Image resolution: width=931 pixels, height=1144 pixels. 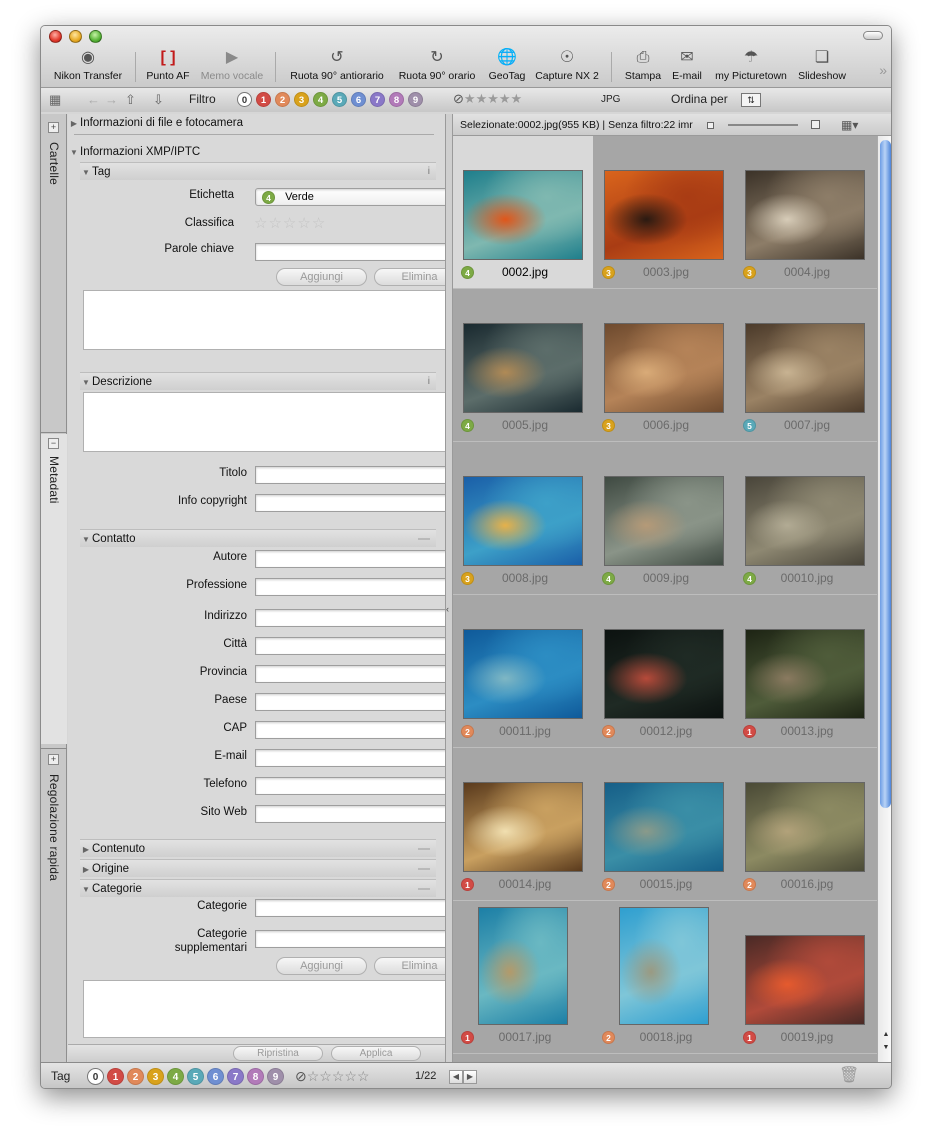 I want to click on toolbar-overflow-icon: », so click(x=883, y=70).